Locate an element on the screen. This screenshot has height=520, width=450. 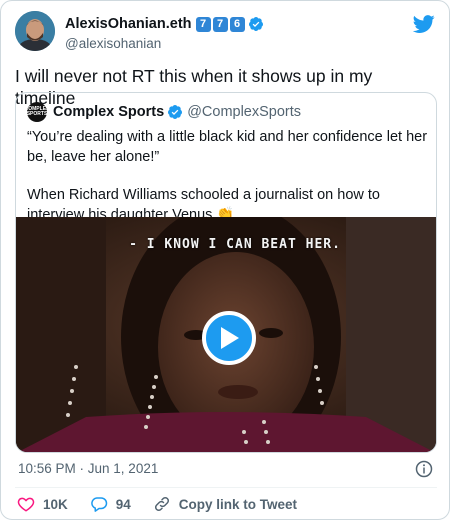
play-button is located at coordinates (229, 338).